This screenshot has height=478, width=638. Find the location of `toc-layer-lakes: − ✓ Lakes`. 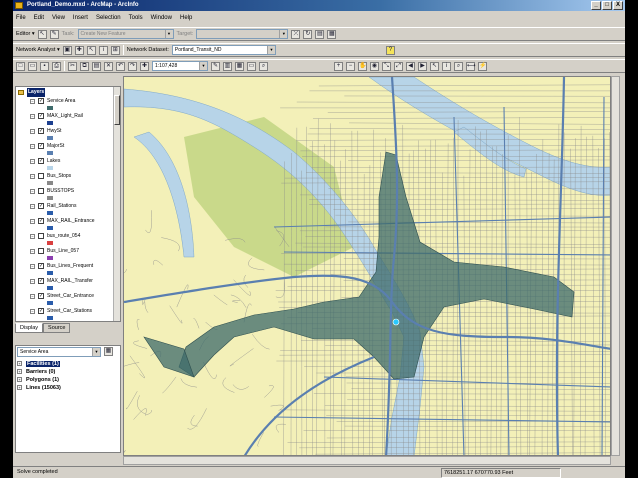

toc-layer-lakes: − ✓ Lakes is located at coordinates (65, 161).